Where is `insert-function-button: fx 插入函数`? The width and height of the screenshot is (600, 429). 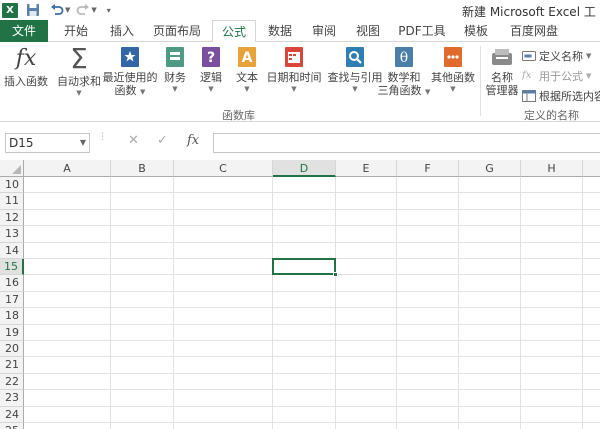 insert-function-button: fx 插入函数 is located at coordinates (26, 66).